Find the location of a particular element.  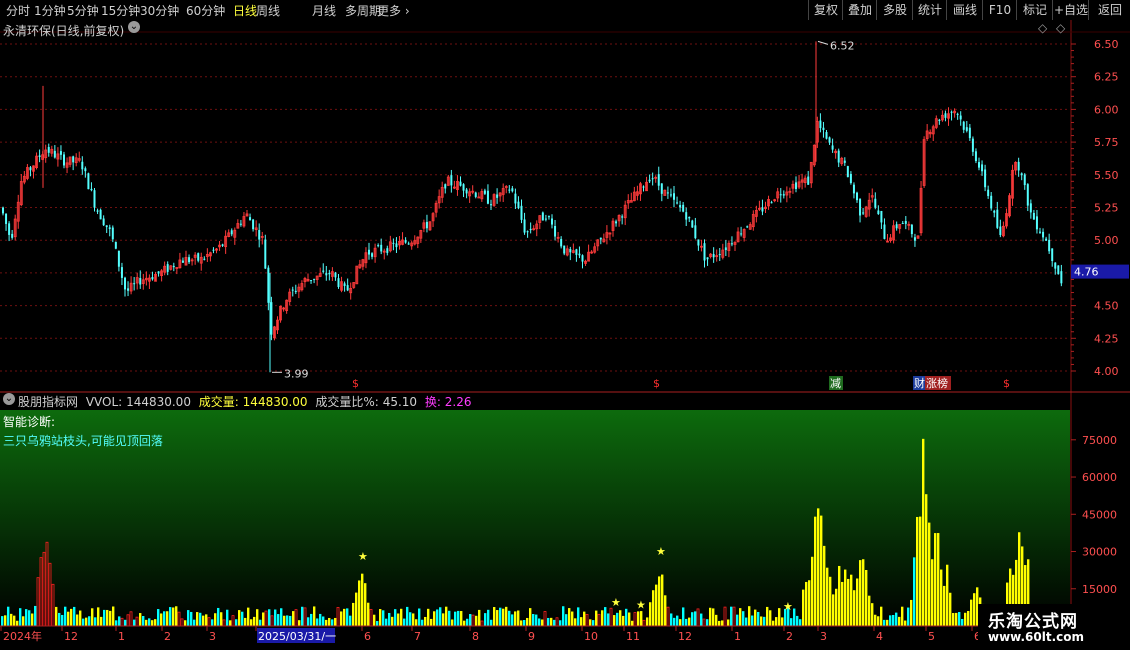

period-tab-10: 更多 › is located at coordinates (393, 10).